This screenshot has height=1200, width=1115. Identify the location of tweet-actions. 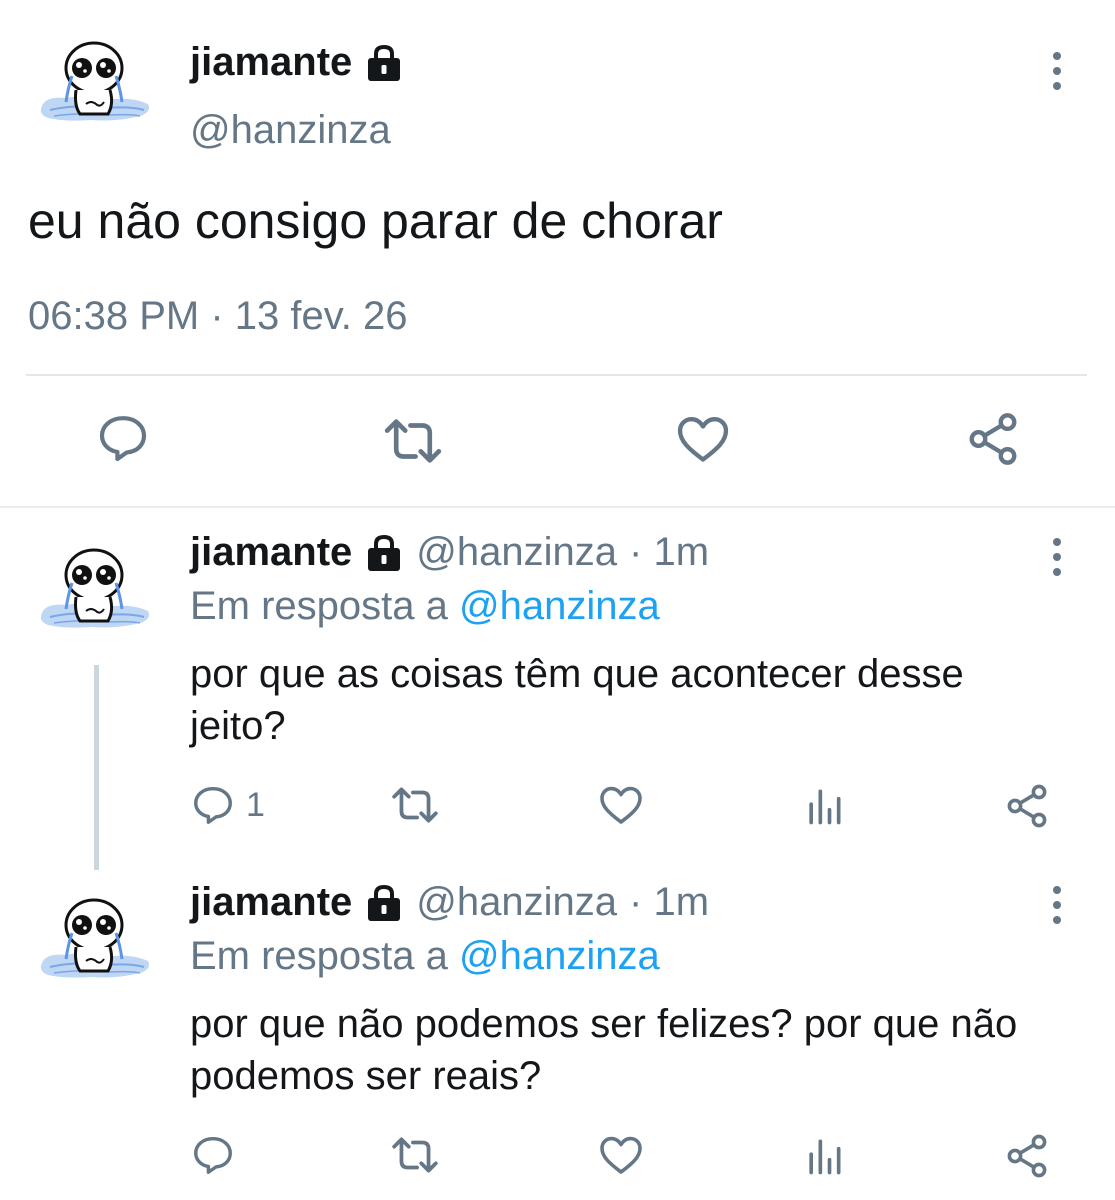
(557, 442).